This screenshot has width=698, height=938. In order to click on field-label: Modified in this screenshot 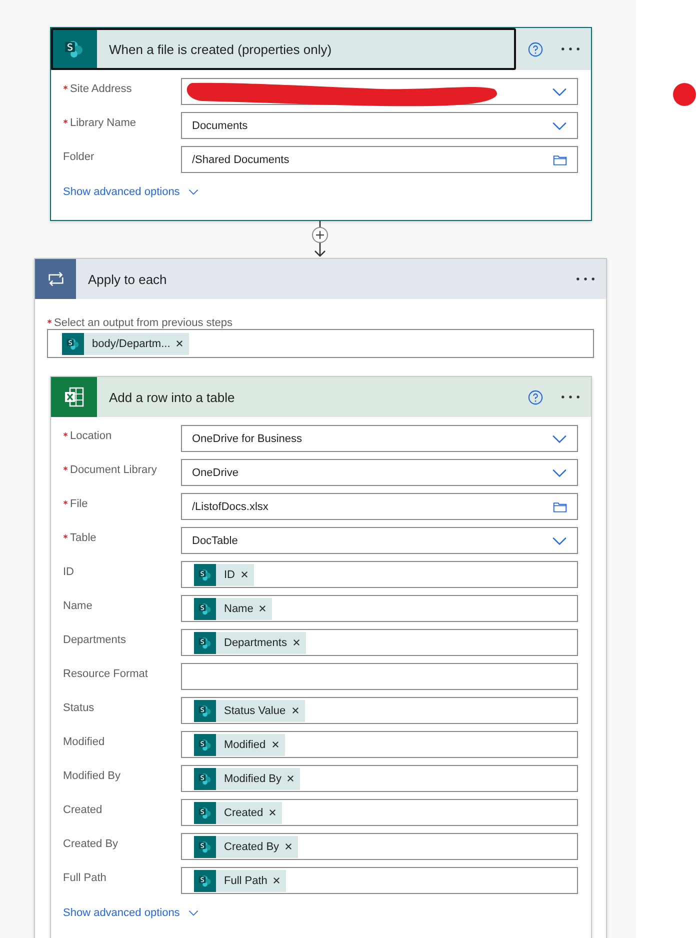, I will do `click(84, 741)`.